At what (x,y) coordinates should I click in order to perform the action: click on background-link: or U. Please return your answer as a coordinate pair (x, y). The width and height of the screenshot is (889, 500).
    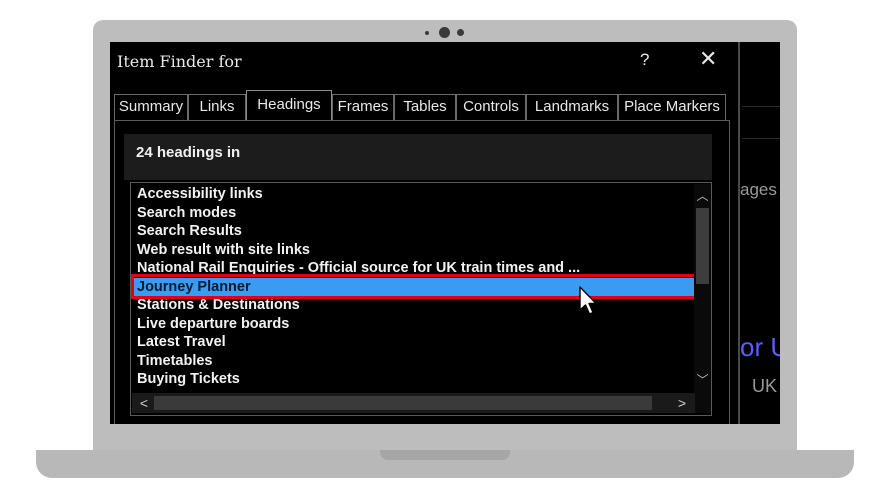
    Looking at the image, I should click on (760, 347).